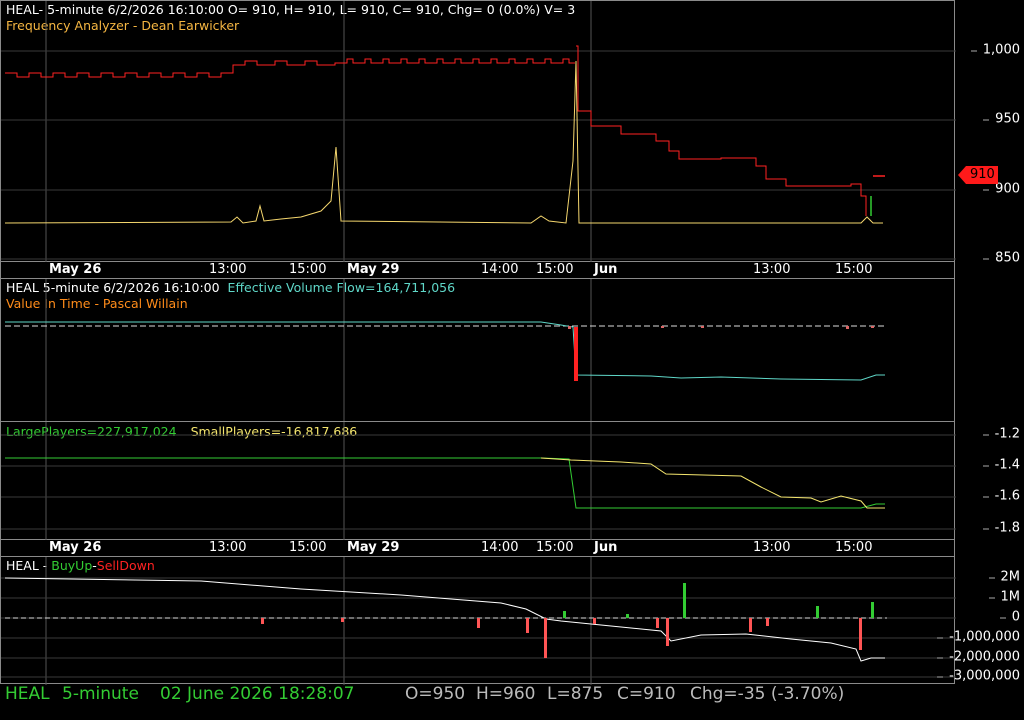  Describe the element at coordinates (1001, 465) in the screenshot. I see `y-tick-neg1-4: -1.4` at that location.